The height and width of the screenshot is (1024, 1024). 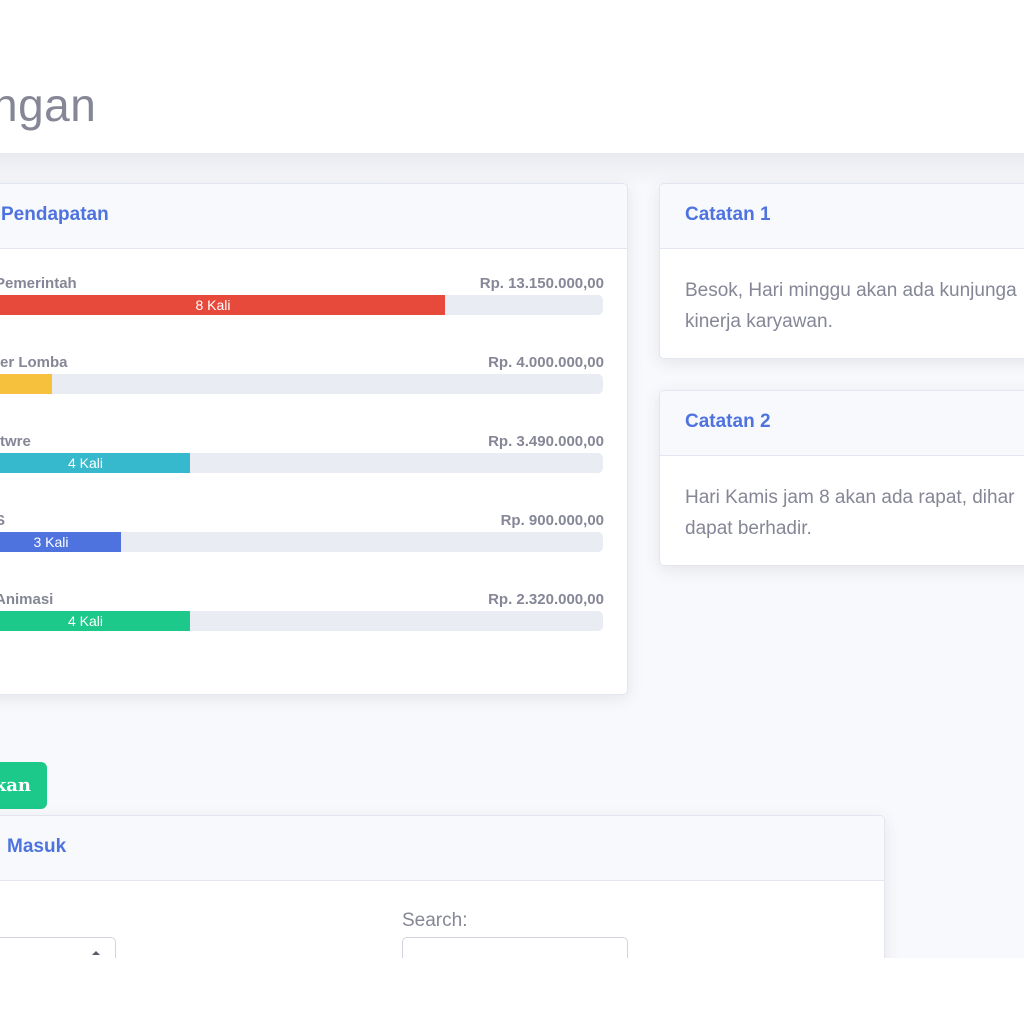 What do you see at coordinates (546, 441) in the screenshot?
I see `progress-amount: Rp. 3.490.000,00` at bounding box center [546, 441].